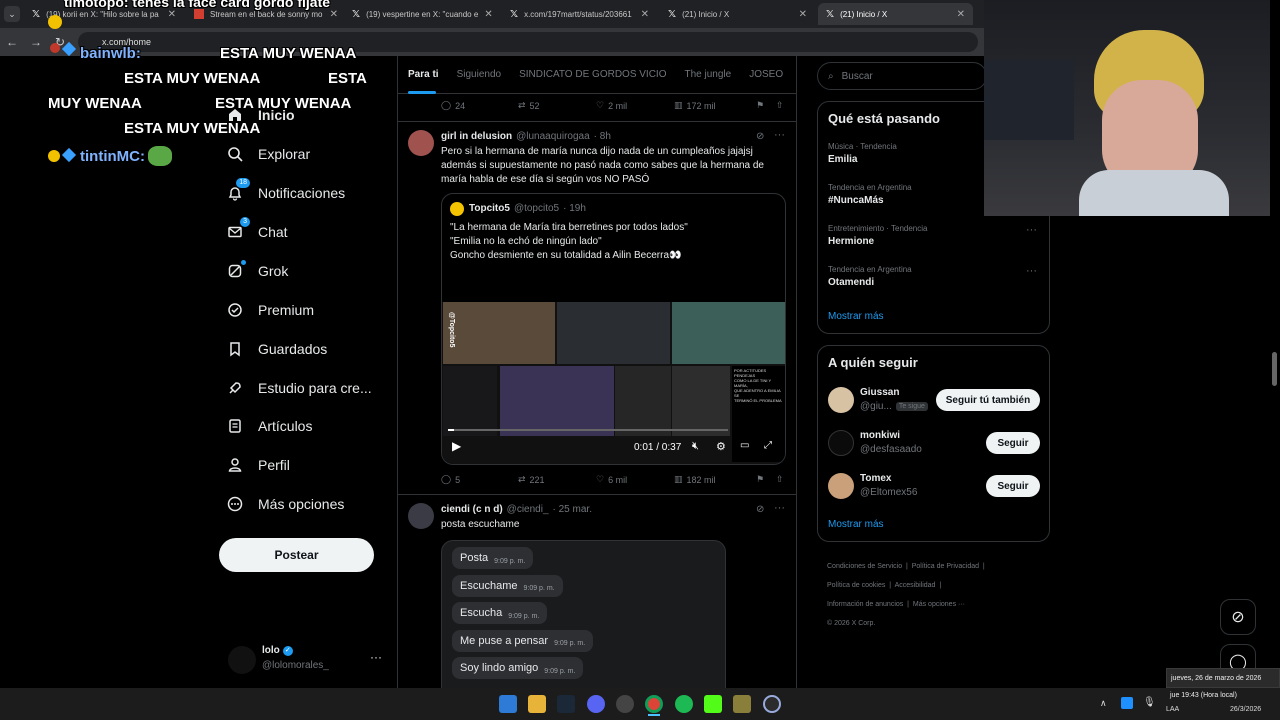 This screenshot has height=720, width=1280. What do you see at coordinates (258, 465) in the screenshot?
I see `nav-item-perfil: Perfil` at bounding box center [258, 465].